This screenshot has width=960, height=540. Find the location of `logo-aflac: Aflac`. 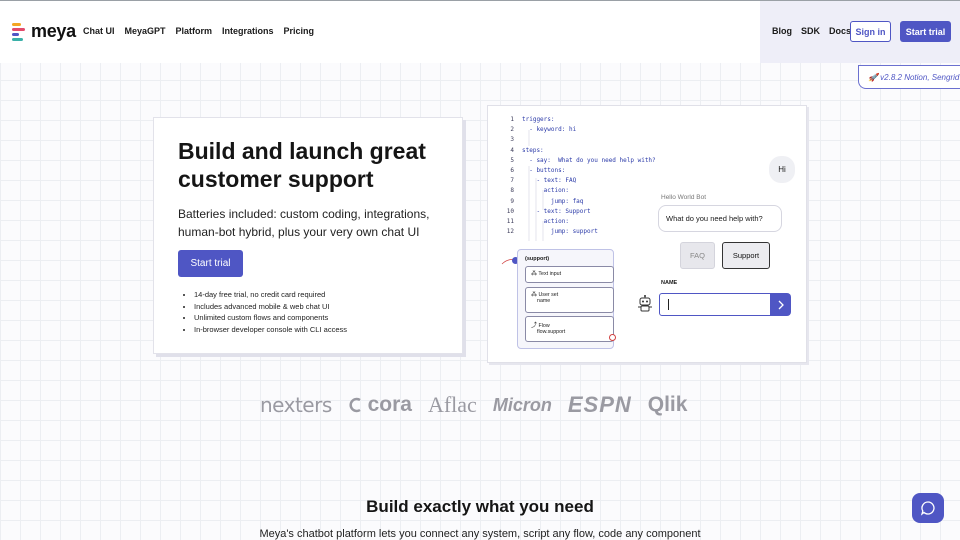

logo-aflac: Aflac is located at coordinates (452, 404).